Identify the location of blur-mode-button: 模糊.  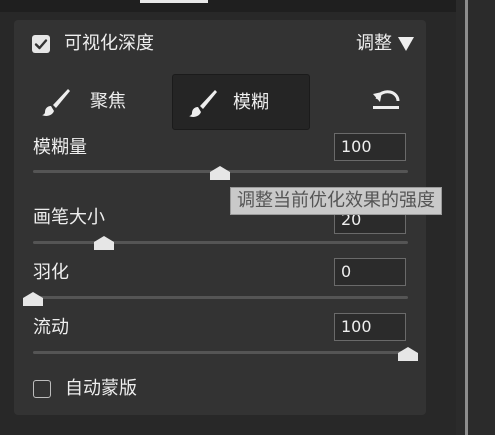
(241, 102).